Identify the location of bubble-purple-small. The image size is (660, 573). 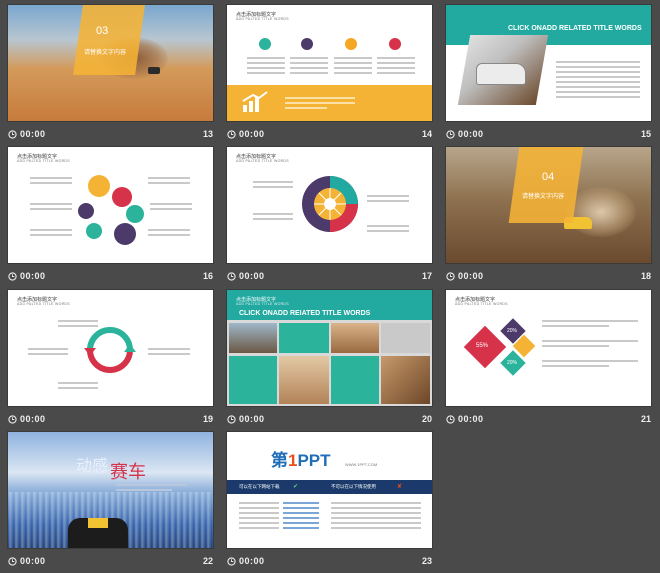
(86, 211).